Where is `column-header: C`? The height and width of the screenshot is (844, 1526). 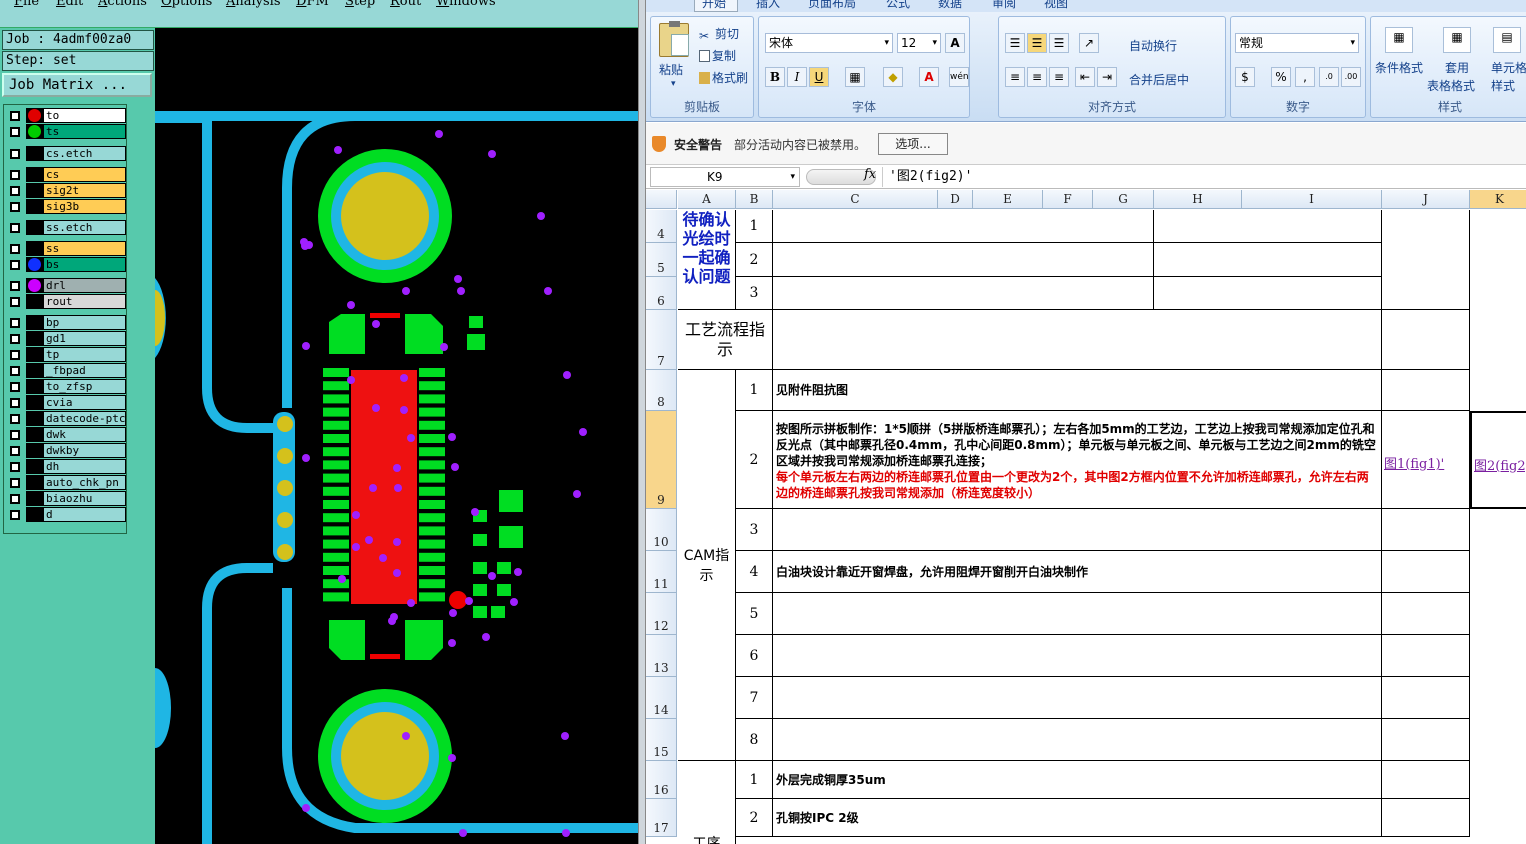 column-header: C is located at coordinates (855, 199).